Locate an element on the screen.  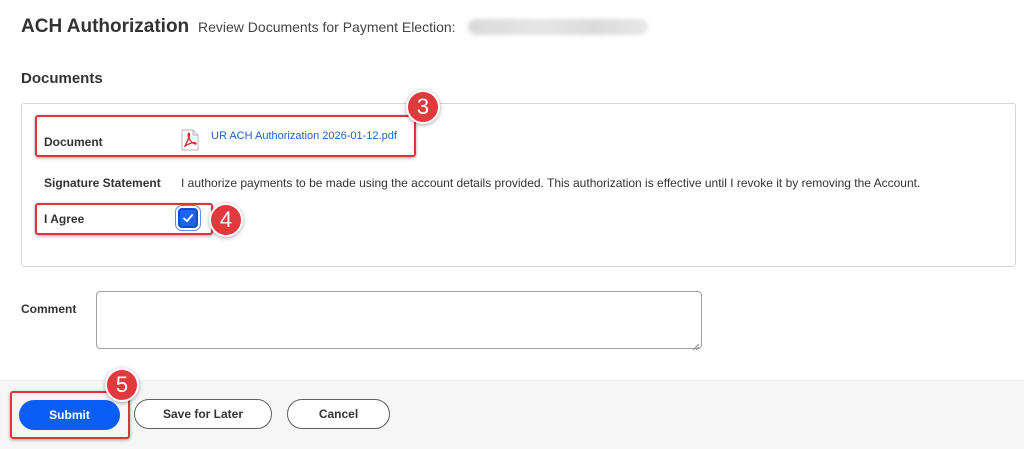
resize-grip-icon is located at coordinates (695, 344).